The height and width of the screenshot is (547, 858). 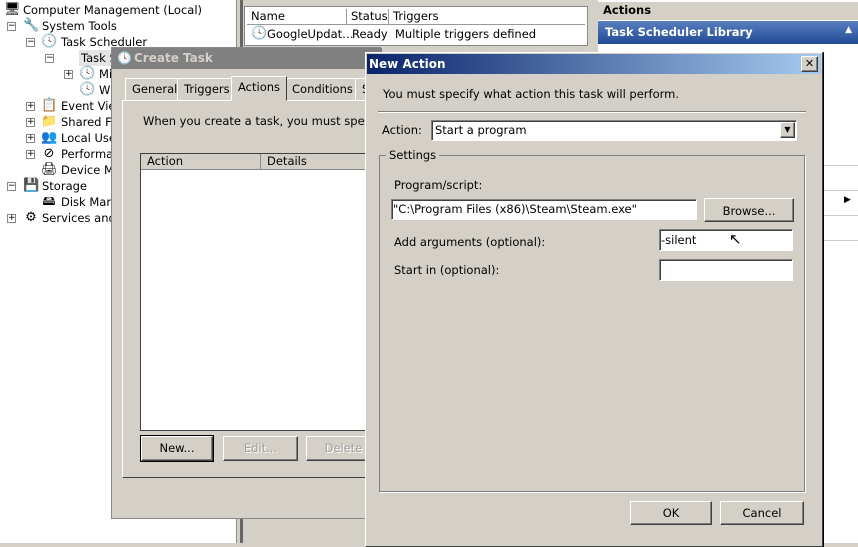 I want to click on column-header-name: Name, so click(x=297, y=17).